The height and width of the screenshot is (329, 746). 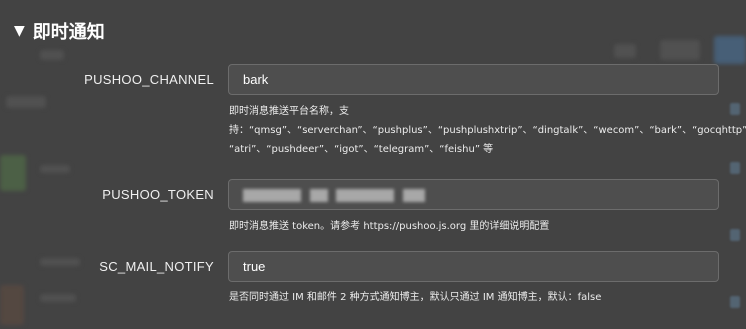 What do you see at coordinates (19, 31) in the screenshot?
I see `collapse-triangle-icon: ▼` at bounding box center [19, 31].